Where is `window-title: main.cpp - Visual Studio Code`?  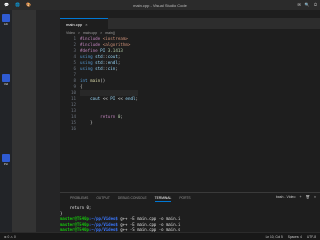 window-title: main.cpp - Visual Studio Code is located at coordinates (160, 5).